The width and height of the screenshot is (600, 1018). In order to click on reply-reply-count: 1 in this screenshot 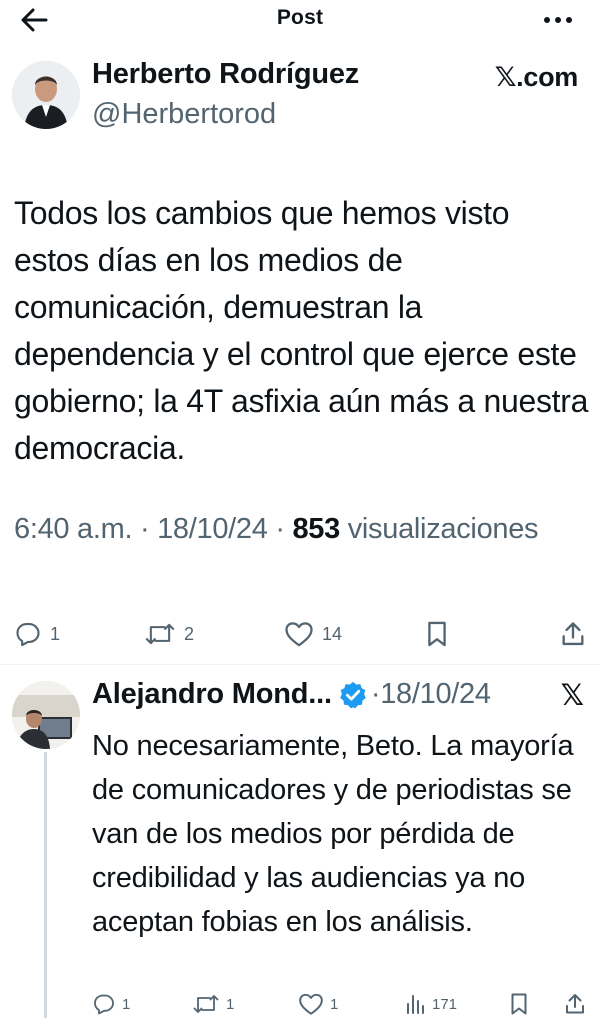, I will do `click(126, 1004)`.